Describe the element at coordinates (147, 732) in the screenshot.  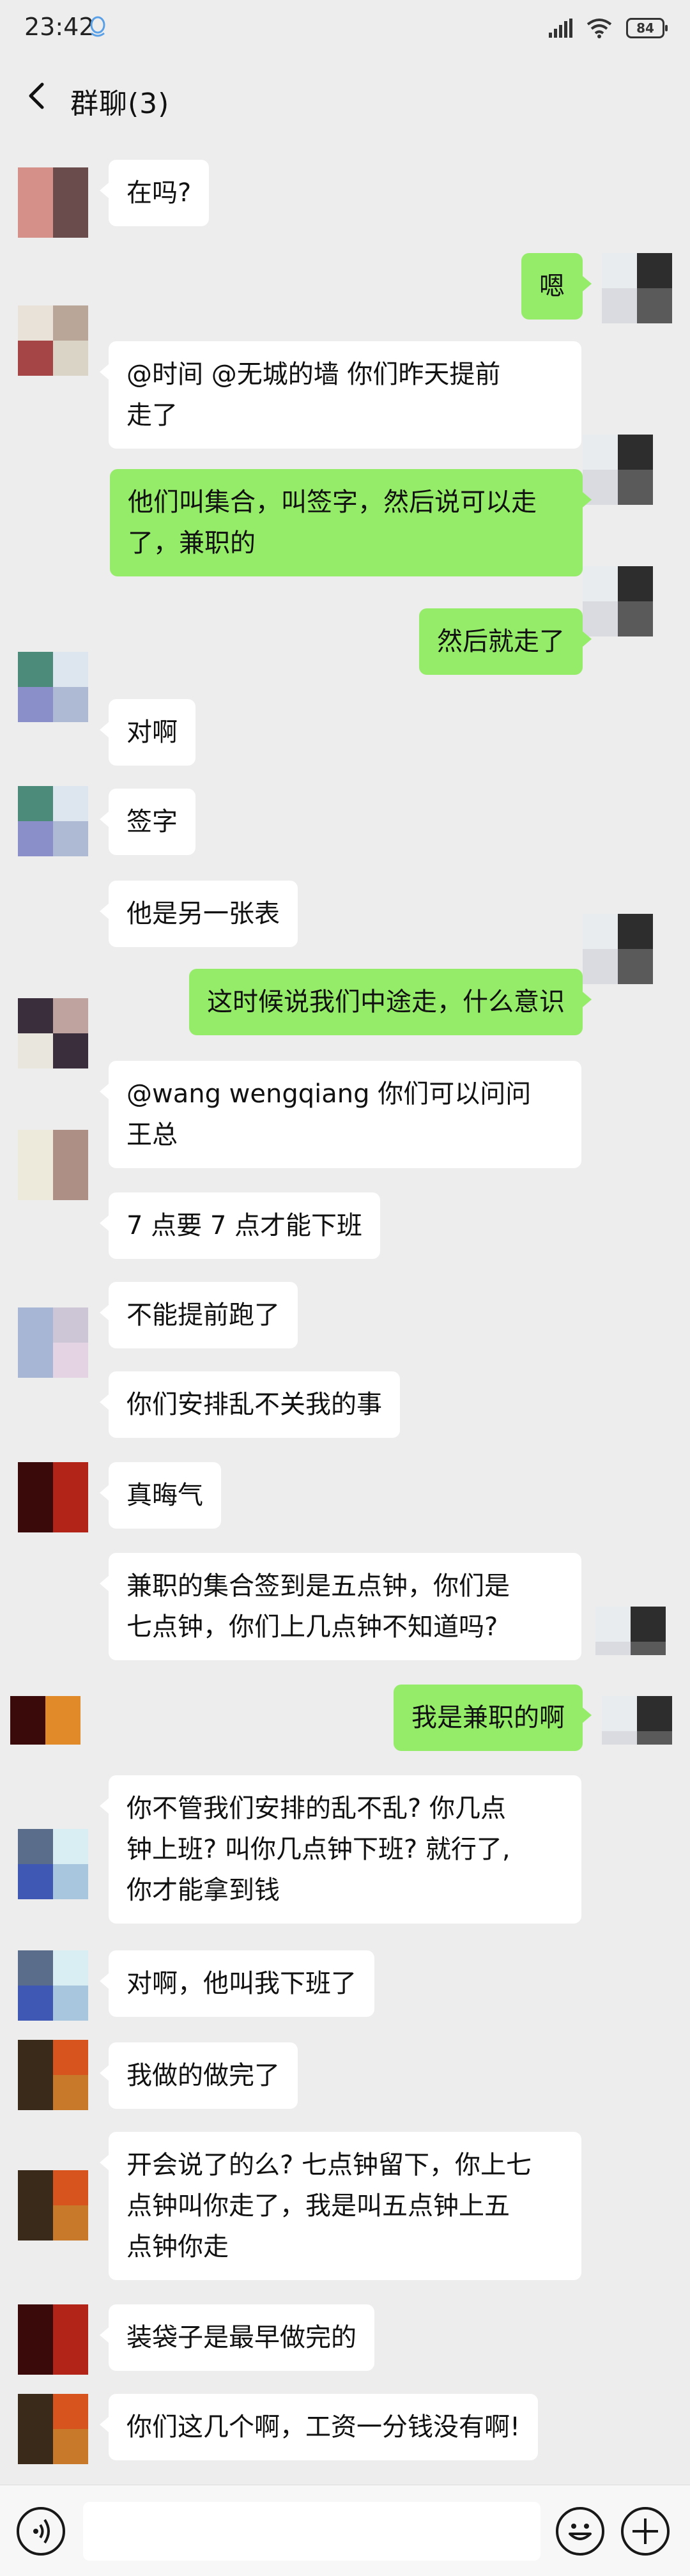
I see `message-bubble: 对啊` at that location.